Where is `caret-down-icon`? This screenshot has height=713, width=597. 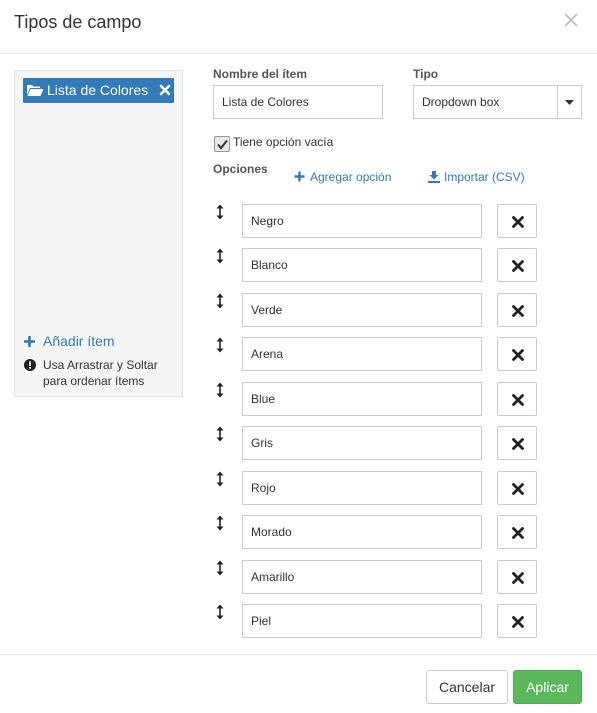 caret-down-icon is located at coordinates (569, 102).